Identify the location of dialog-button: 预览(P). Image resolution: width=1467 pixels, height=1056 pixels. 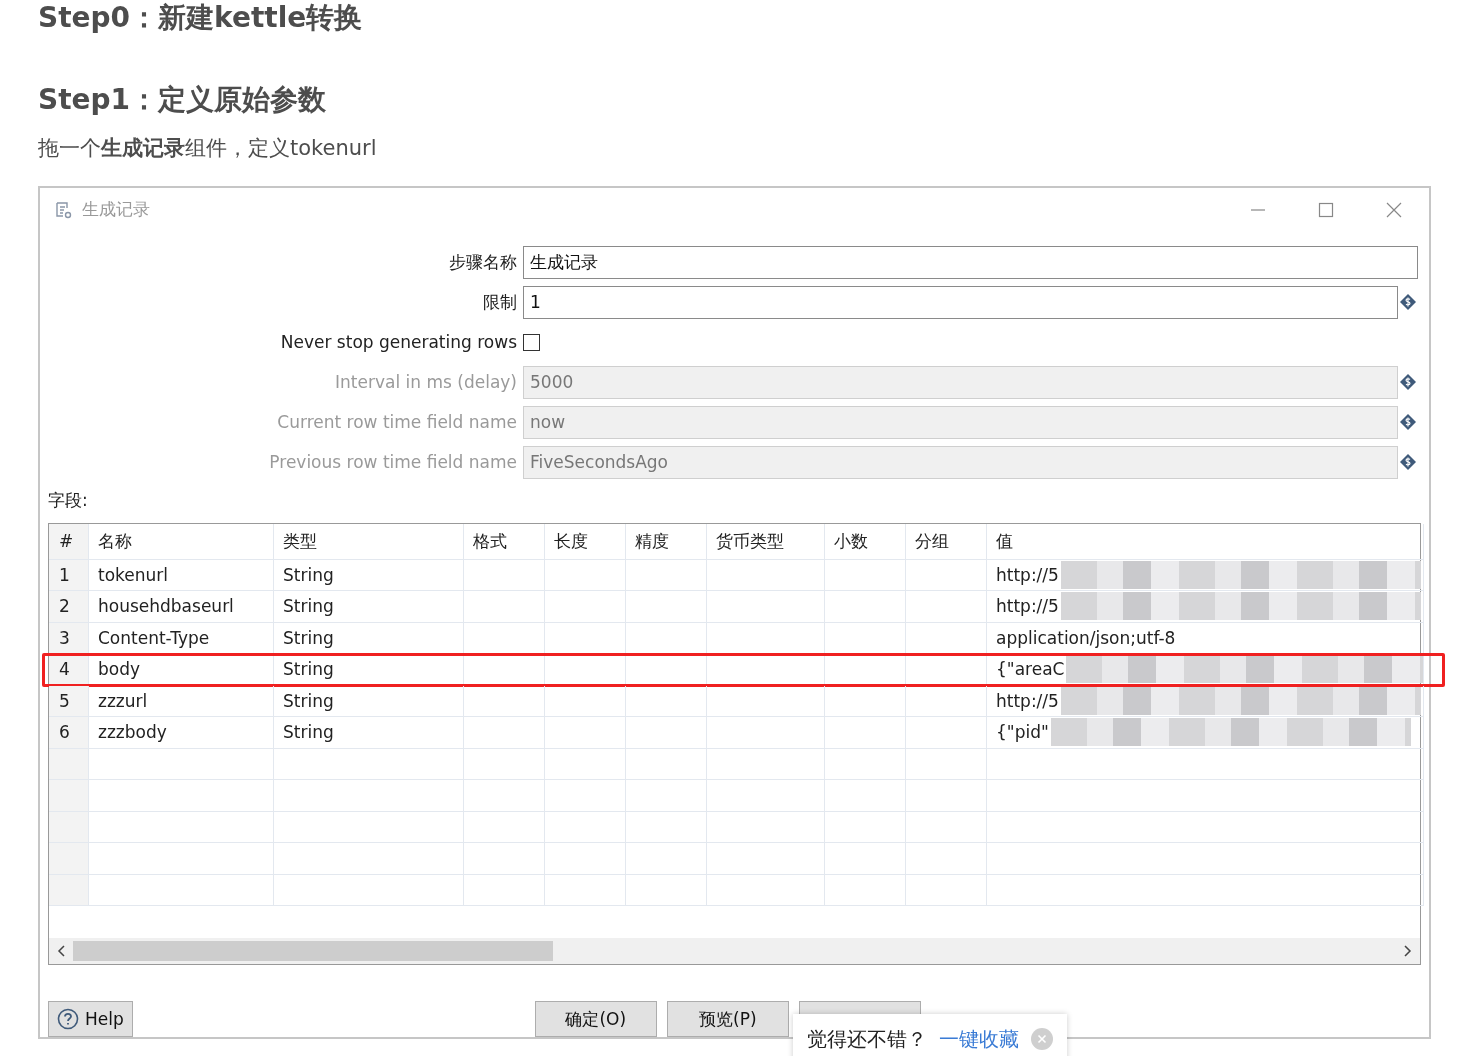
(727, 1019).